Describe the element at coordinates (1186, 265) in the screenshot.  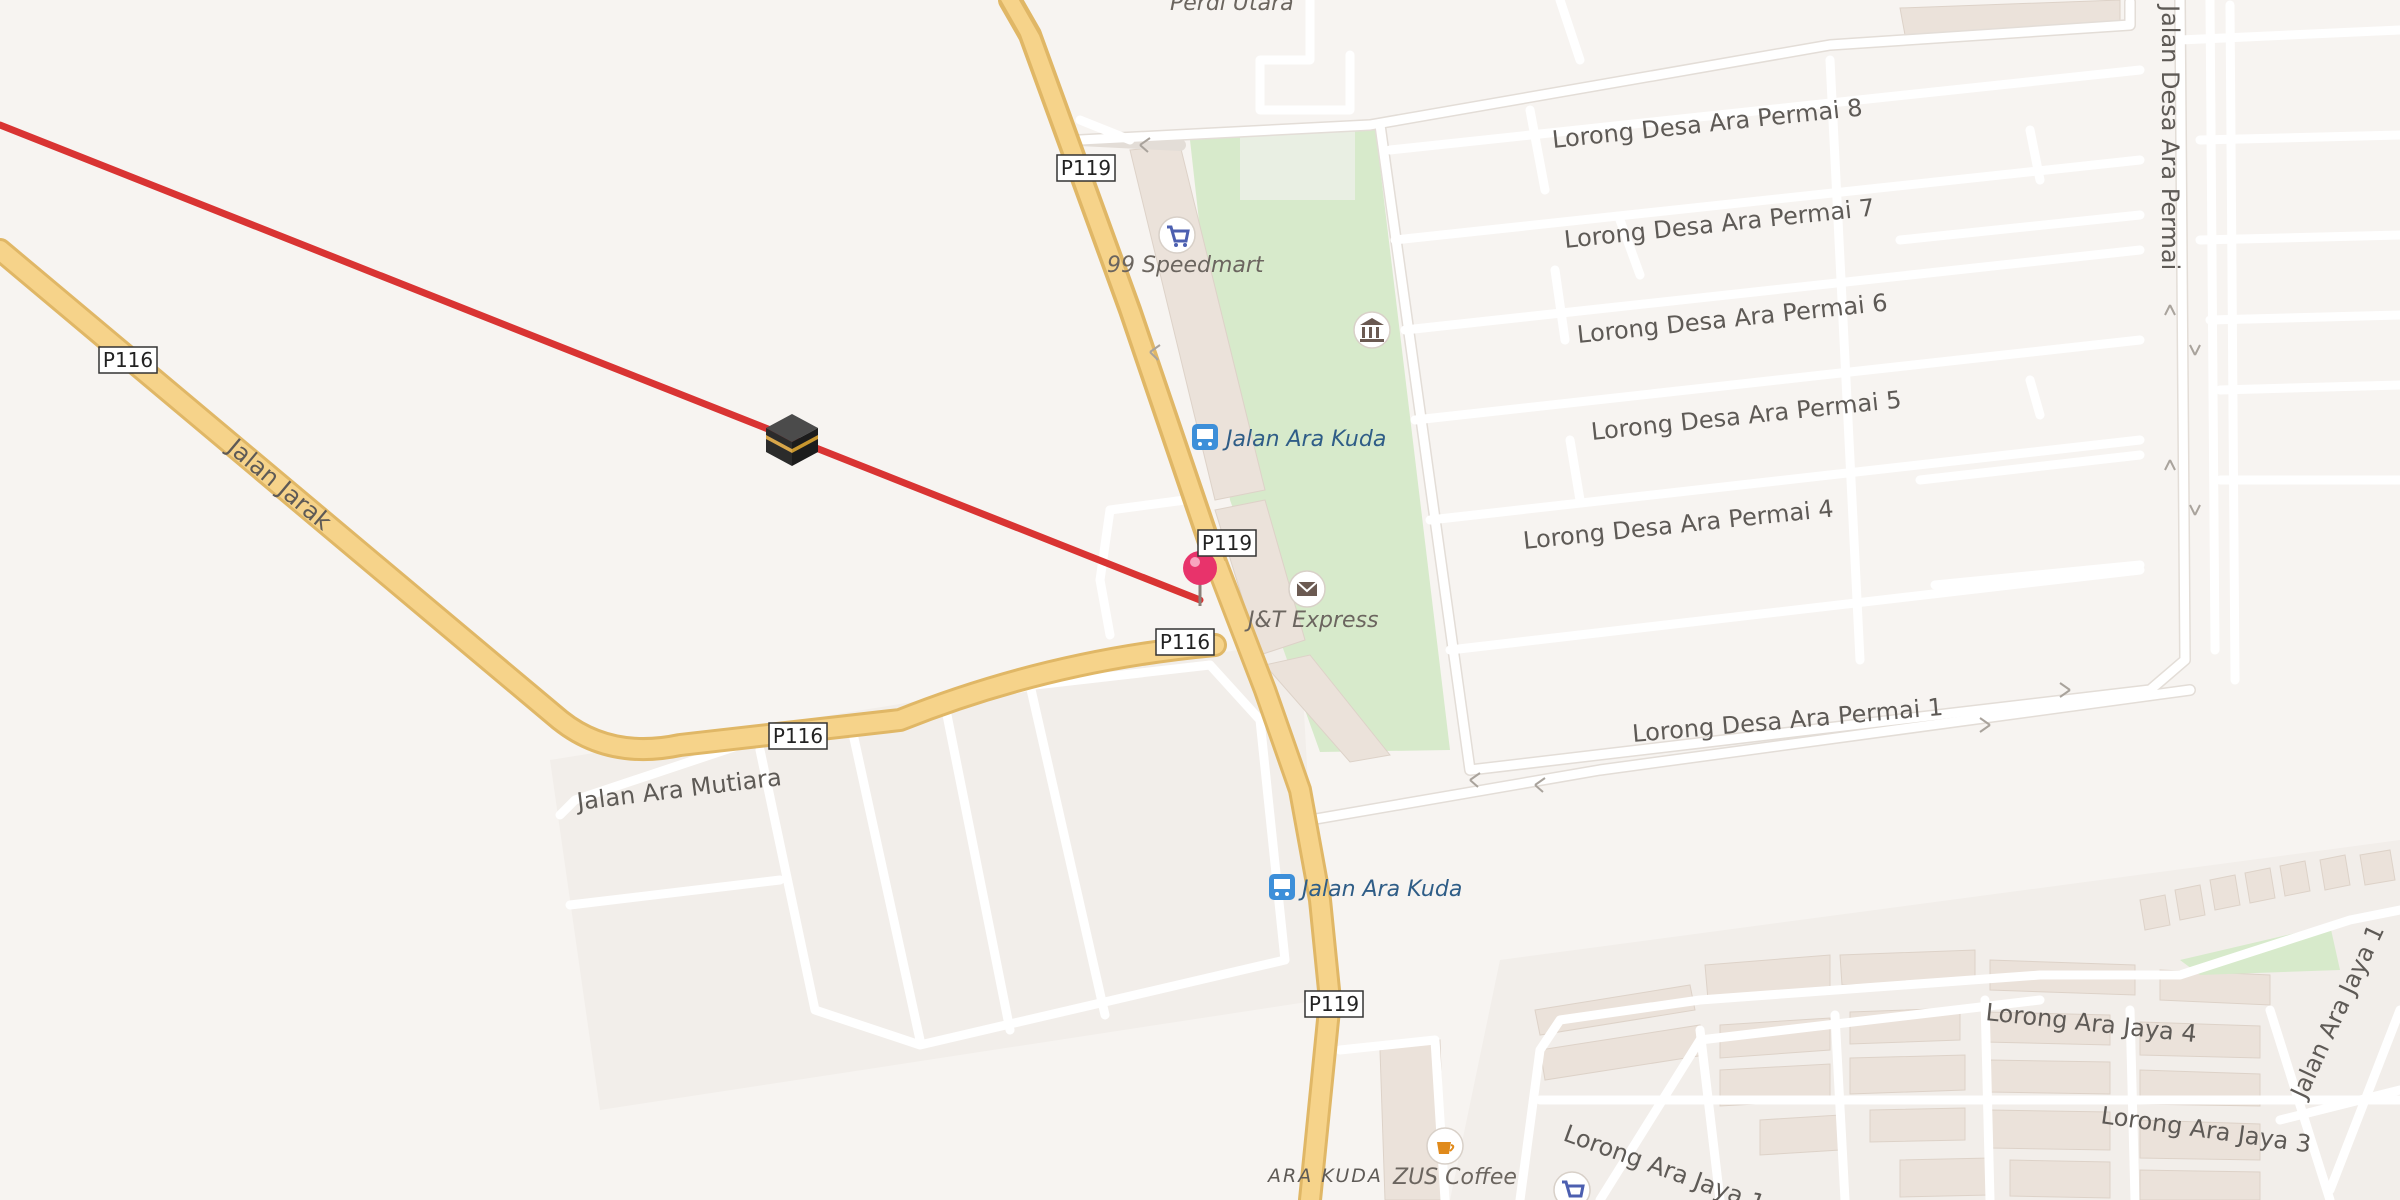
I see `poi-label-speedmart: 99 Speedmart` at that location.